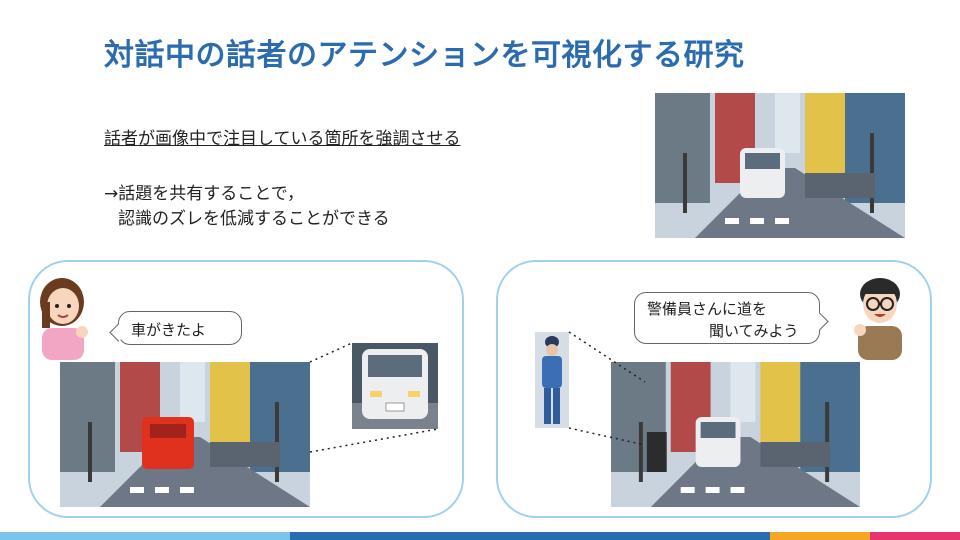 The image size is (960, 540). Describe the element at coordinates (607, 388) in the screenshot. I see `right-zoom-connector` at that location.